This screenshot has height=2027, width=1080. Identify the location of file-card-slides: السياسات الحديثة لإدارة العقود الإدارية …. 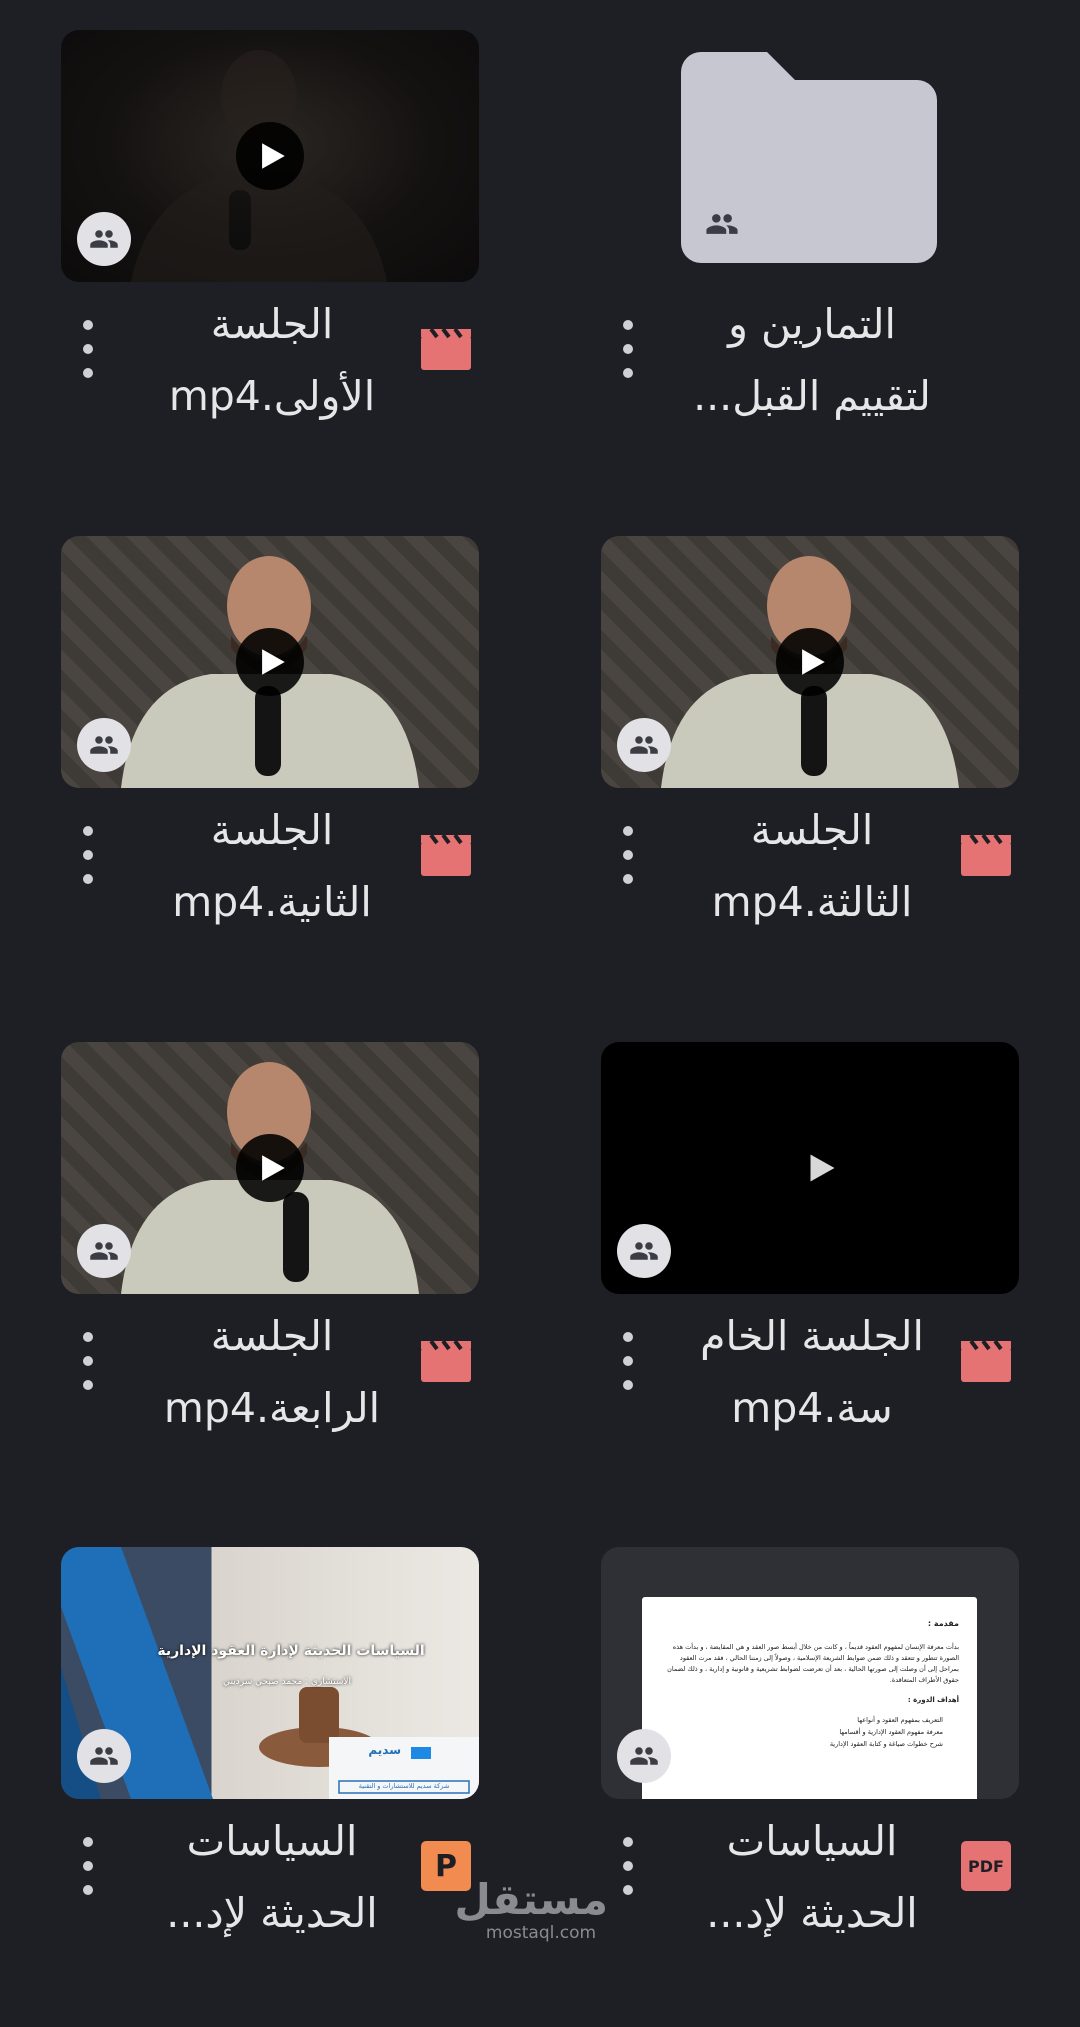
(271, 1787).